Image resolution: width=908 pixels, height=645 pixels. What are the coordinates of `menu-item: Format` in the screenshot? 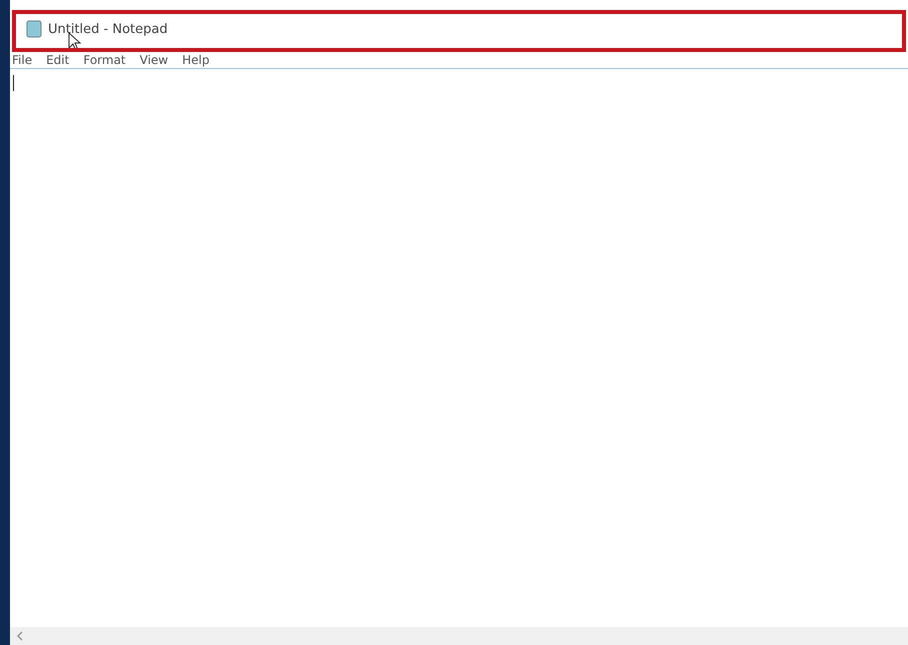 It's located at (104, 60).